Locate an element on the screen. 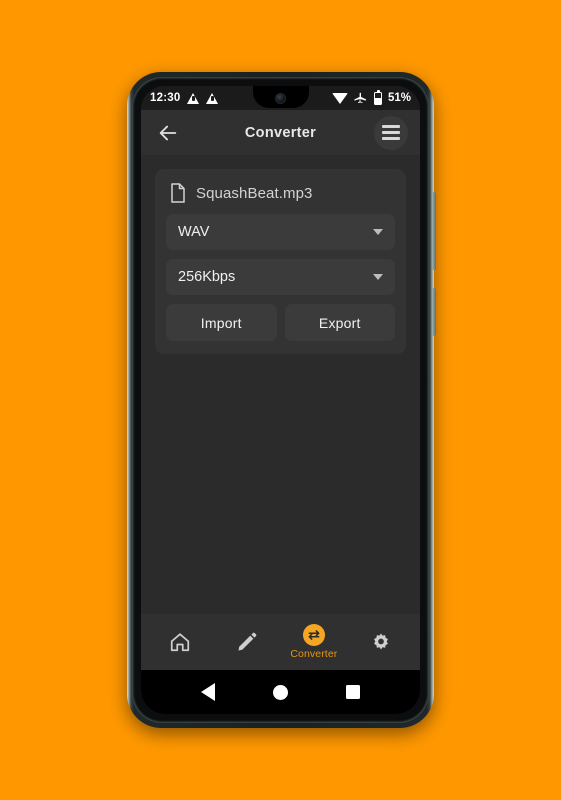  bottom-navigation-bar: Converter is located at coordinates (280, 642).